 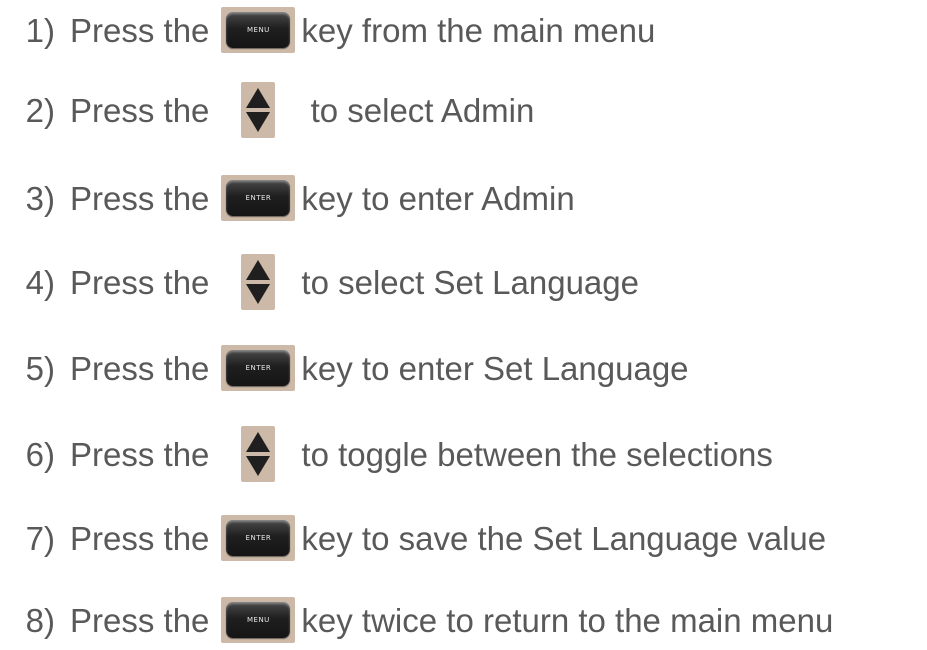 I want to click on step-text: to select Set Language, so click(x=470, y=282).